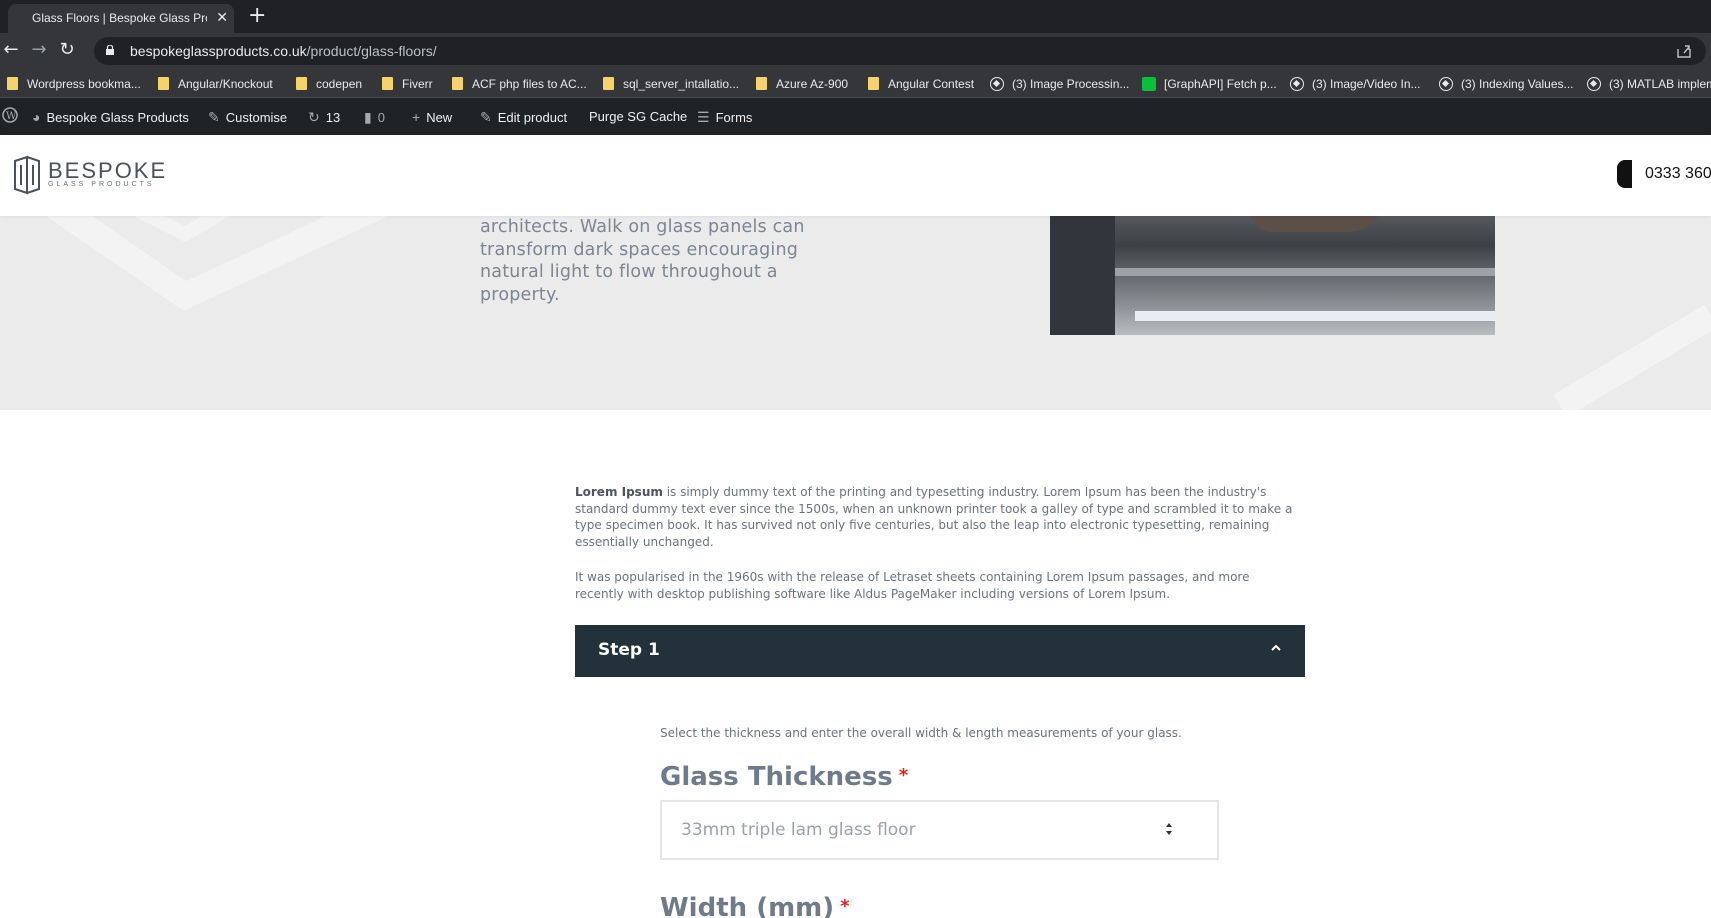 The width and height of the screenshot is (1711, 918). I want to click on comments-count: 0, so click(381, 117).